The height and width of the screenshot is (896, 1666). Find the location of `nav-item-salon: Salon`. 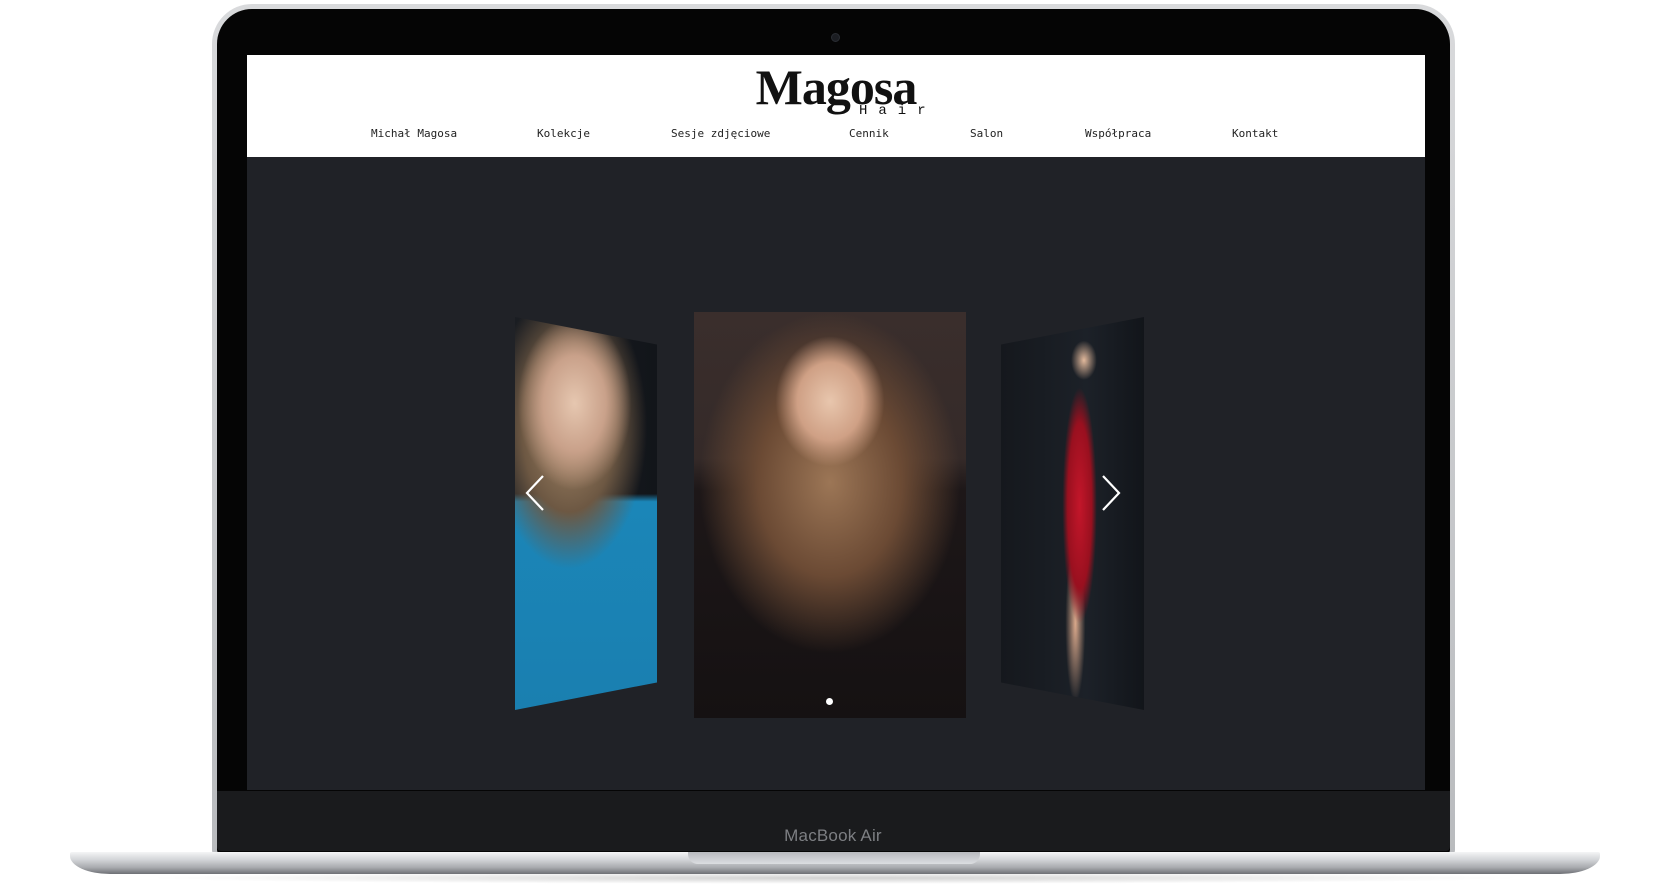

nav-item-salon: Salon is located at coordinates (986, 133).